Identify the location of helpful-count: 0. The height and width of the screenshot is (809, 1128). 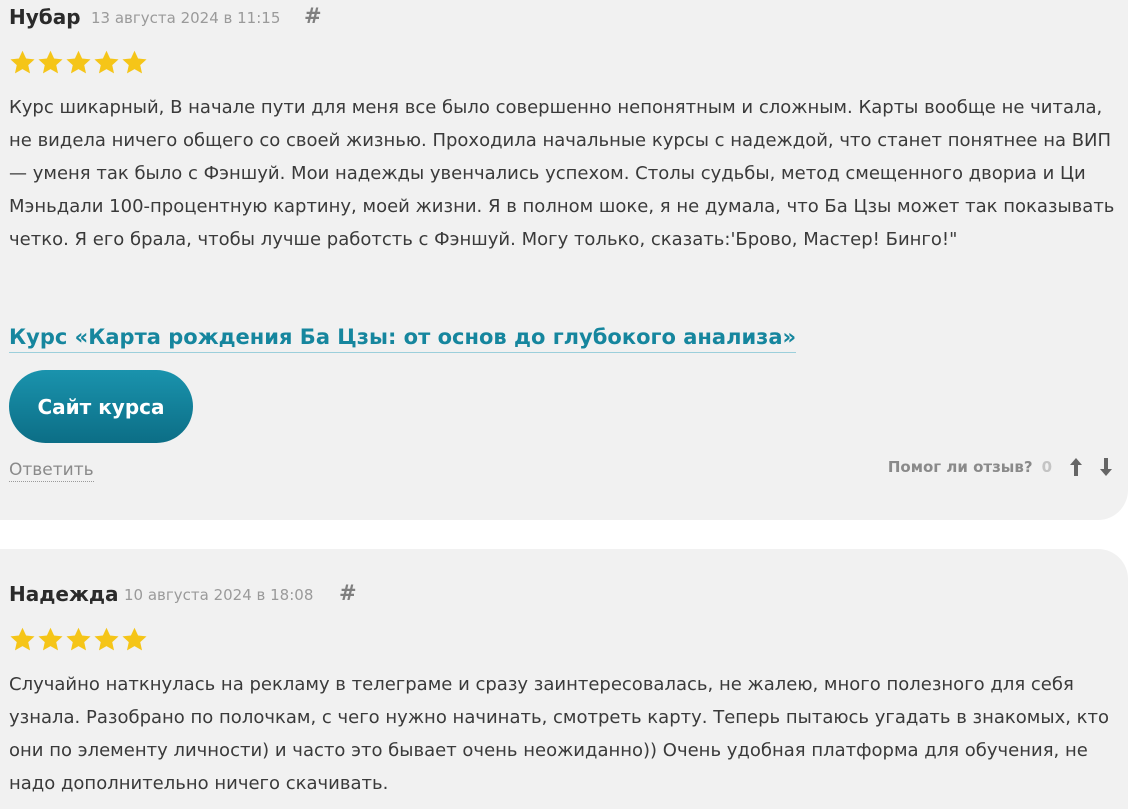
(1046, 467).